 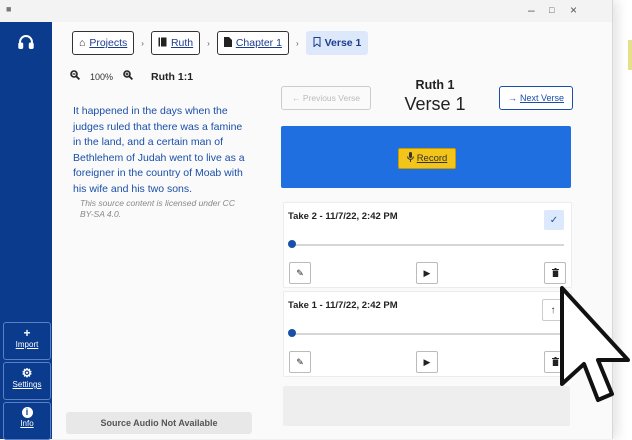 What do you see at coordinates (343, 305) in the screenshot?
I see `take-title: Take 1 - 11/7/22, 2:42 PM` at bounding box center [343, 305].